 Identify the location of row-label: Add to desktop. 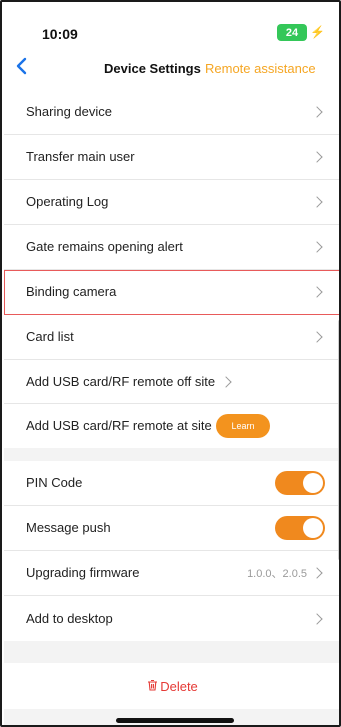
(69, 618).